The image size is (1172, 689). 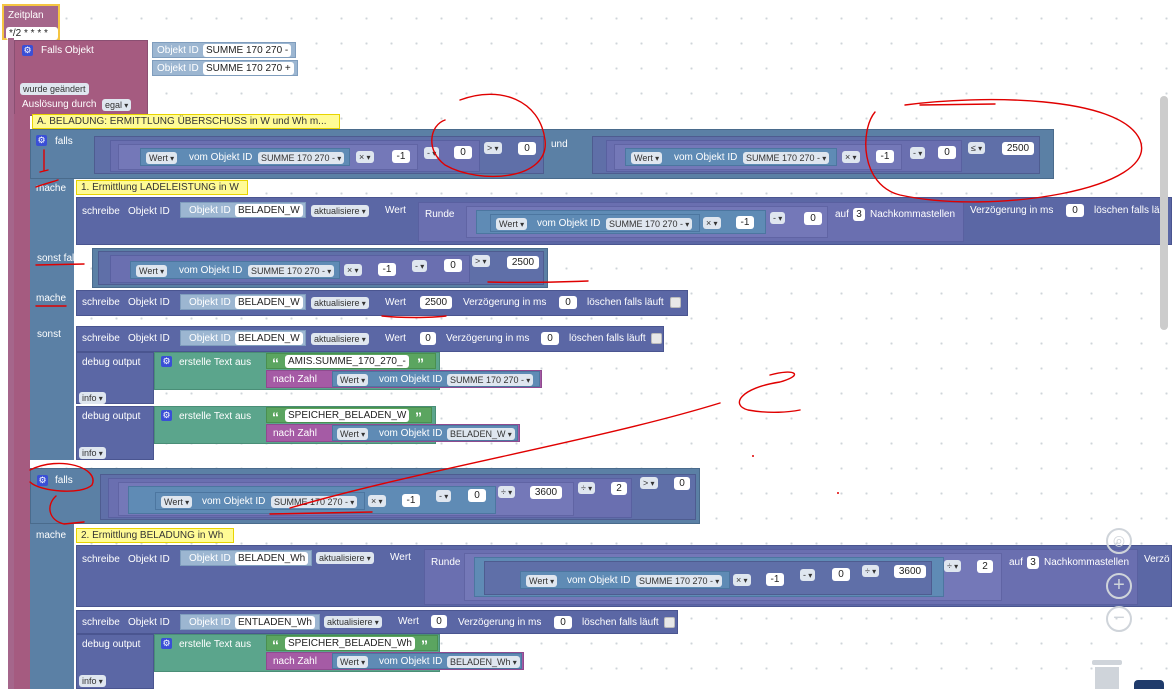 What do you see at coordinates (1107, 674) in the screenshot?
I see `trash-icon` at bounding box center [1107, 674].